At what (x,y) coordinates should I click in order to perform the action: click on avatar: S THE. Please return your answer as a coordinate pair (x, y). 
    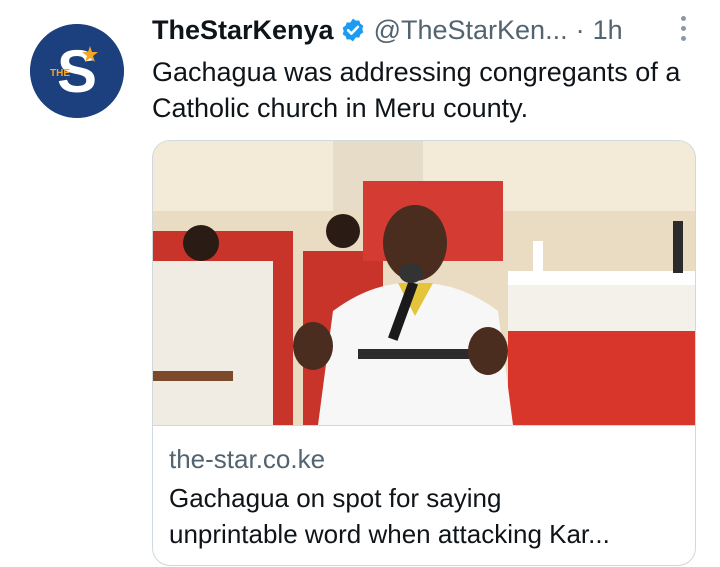
    Looking at the image, I should click on (77, 71).